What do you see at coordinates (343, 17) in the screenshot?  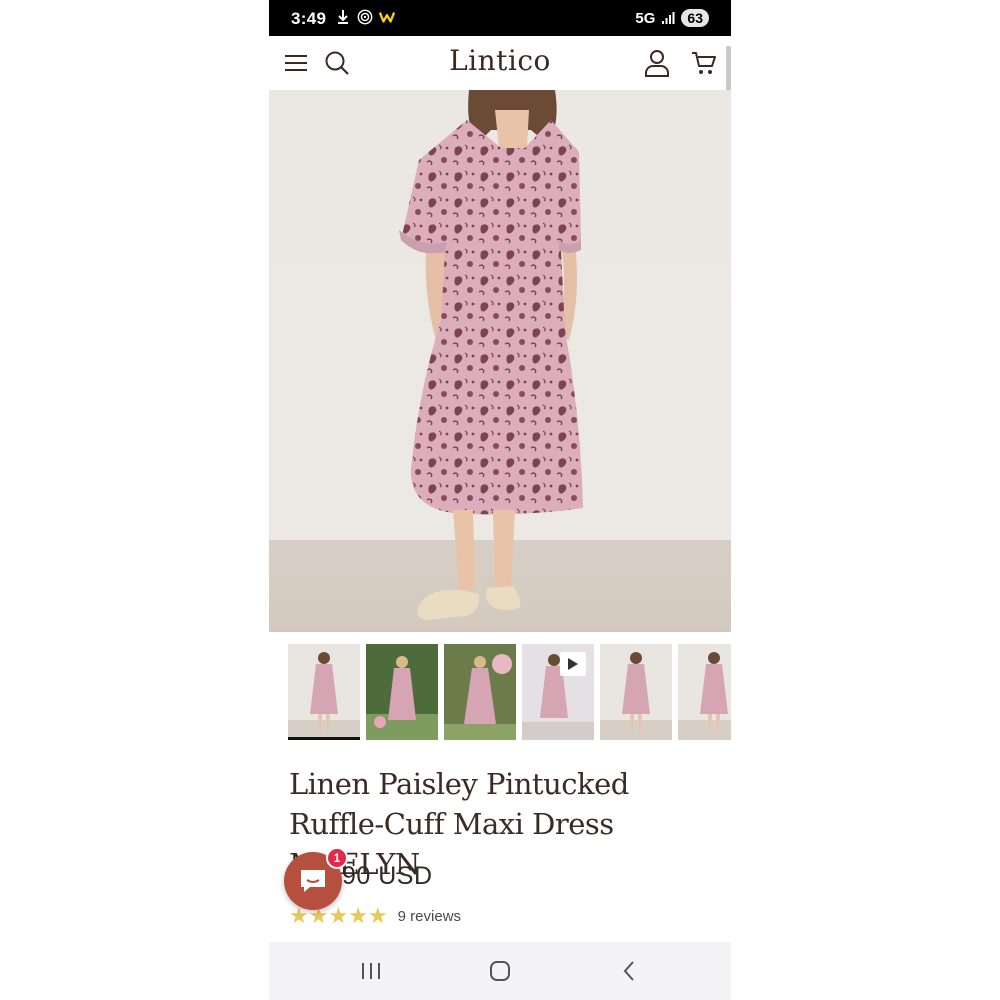 I see `download-icon` at bounding box center [343, 17].